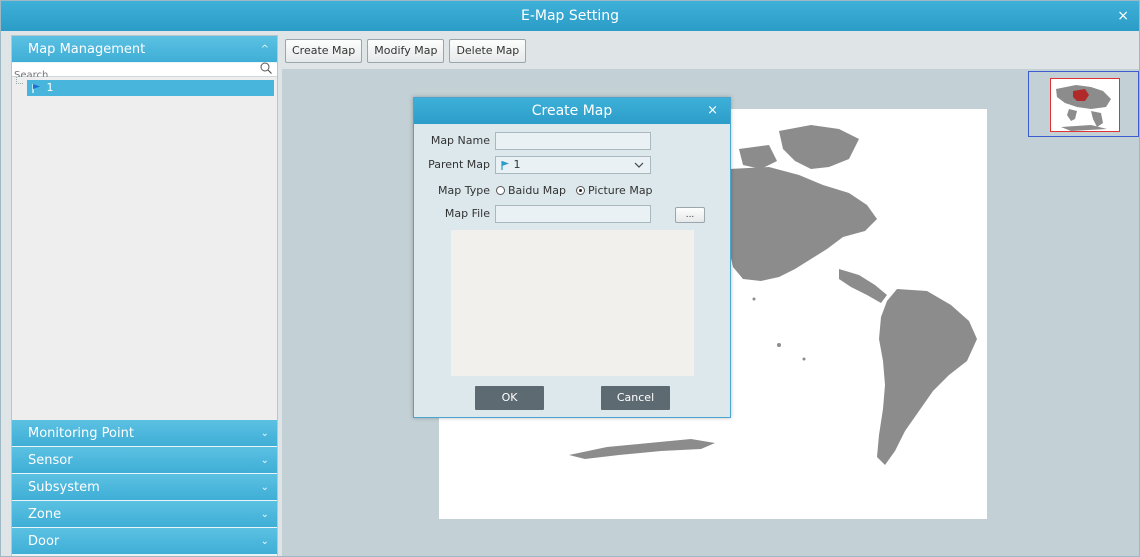 Image resolution: width=1140 pixels, height=557 pixels. What do you see at coordinates (712, 111) in the screenshot?
I see `close-dialog-icon: ×` at bounding box center [712, 111].